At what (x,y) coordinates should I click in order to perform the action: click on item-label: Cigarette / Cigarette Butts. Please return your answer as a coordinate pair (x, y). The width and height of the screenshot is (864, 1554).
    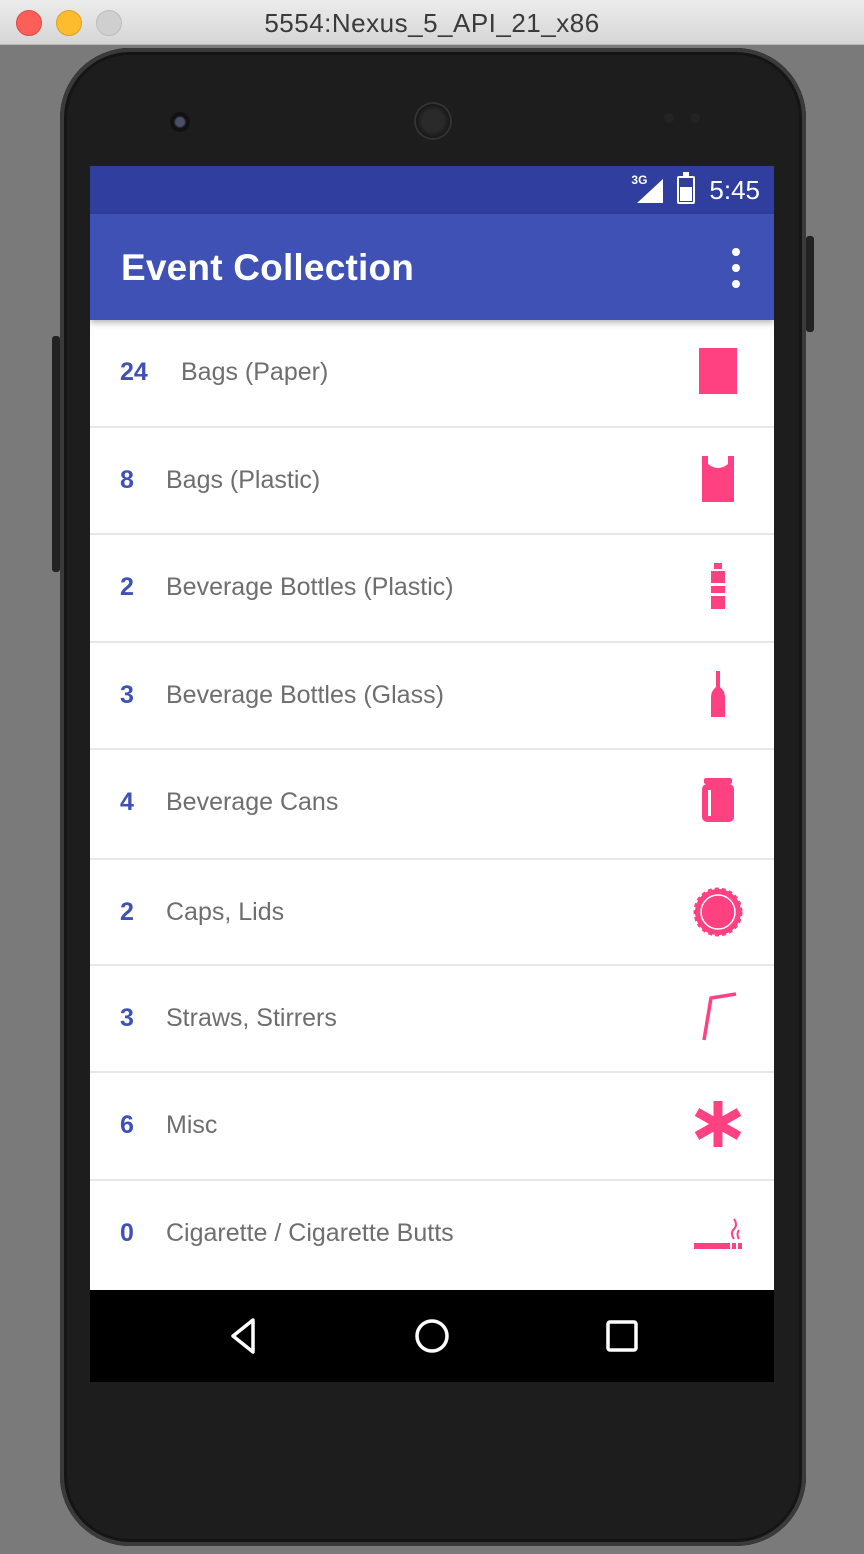
    Looking at the image, I should click on (310, 1232).